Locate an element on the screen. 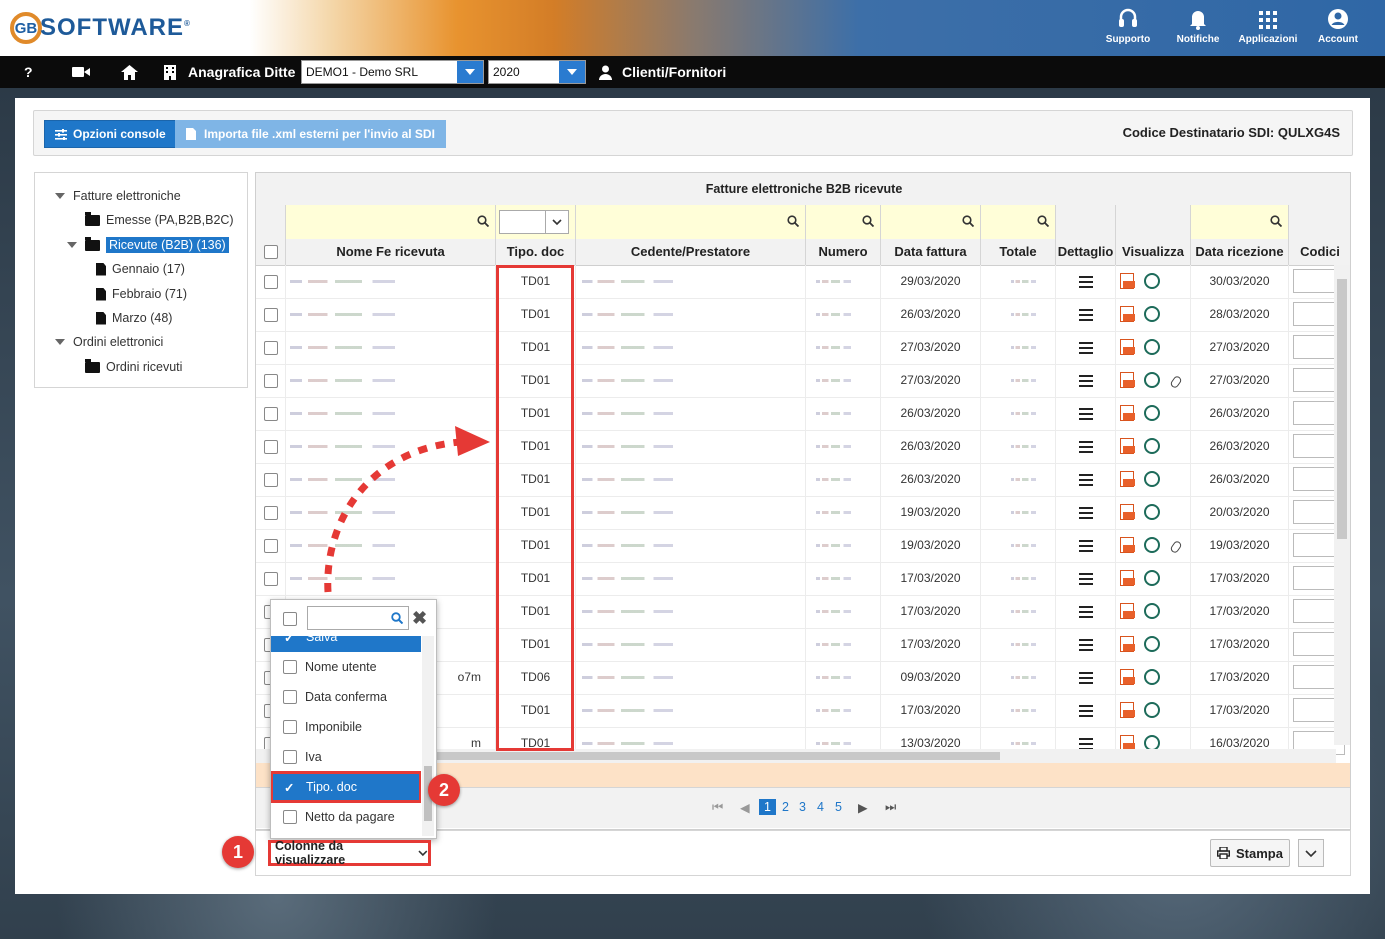 The height and width of the screenshot is (939, 1385). filter-cedente is located at coordinates (691, 222).